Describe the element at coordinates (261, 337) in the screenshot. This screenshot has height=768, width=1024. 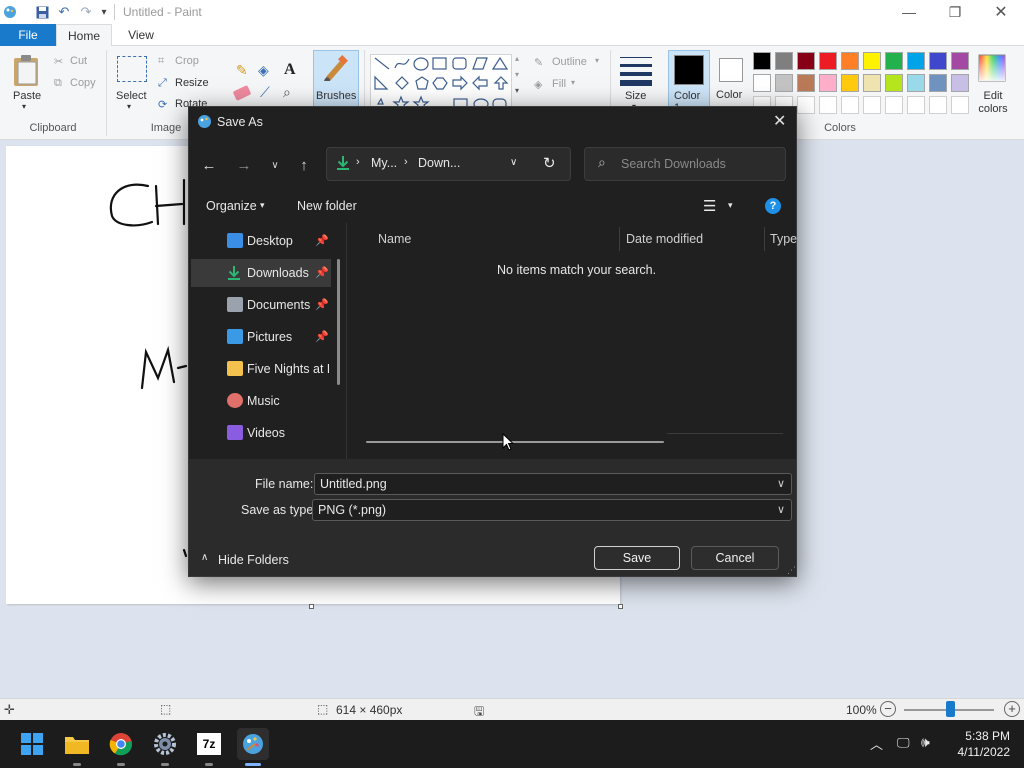
I see `nav-item-pictures: Pictures 📌` at that location.